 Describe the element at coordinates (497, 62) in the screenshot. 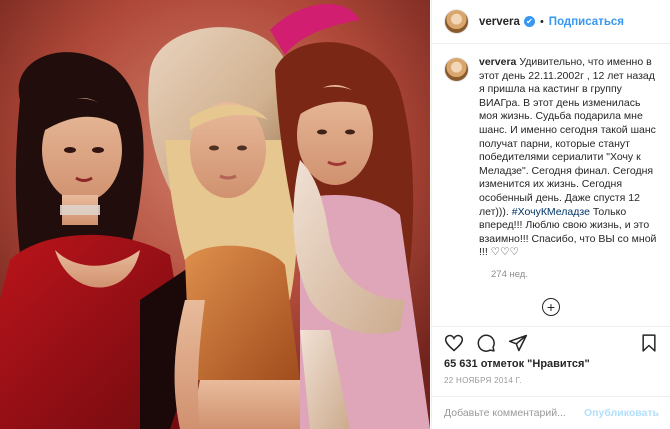

I see `caption-username: ververa` at that location.